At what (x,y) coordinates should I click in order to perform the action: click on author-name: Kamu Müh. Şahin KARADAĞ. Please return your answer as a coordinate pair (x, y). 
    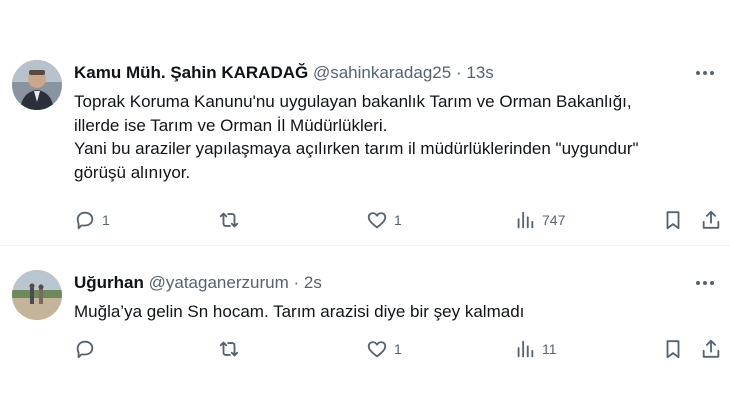
    Looking at the image, I should click on (191, 72).